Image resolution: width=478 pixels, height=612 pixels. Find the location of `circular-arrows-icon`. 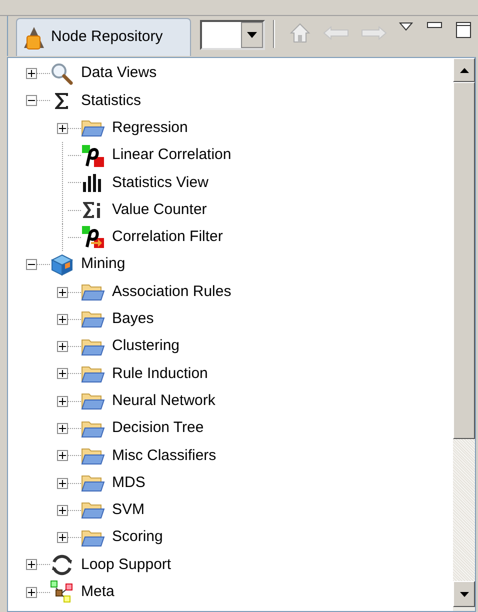

circular-arrows-icon is located at coordinates (62, 564).